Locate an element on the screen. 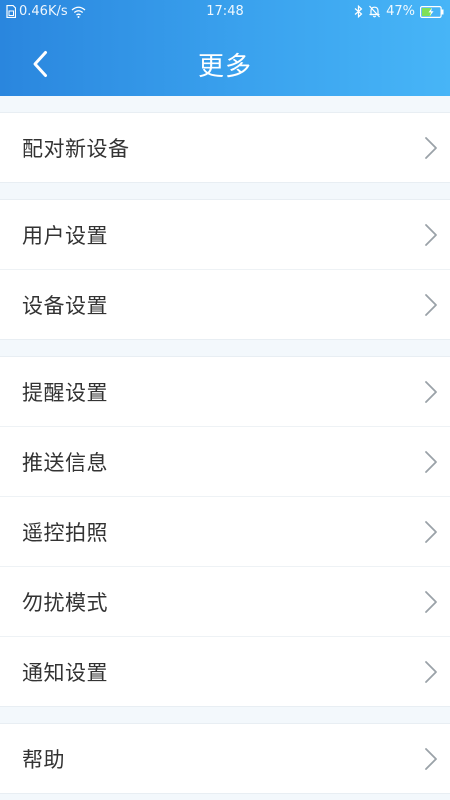 Image resolution: width=450 pixels, height=800 pixels. menu-item-device-settings: 设备设置 is located at coordinates (225, 304).